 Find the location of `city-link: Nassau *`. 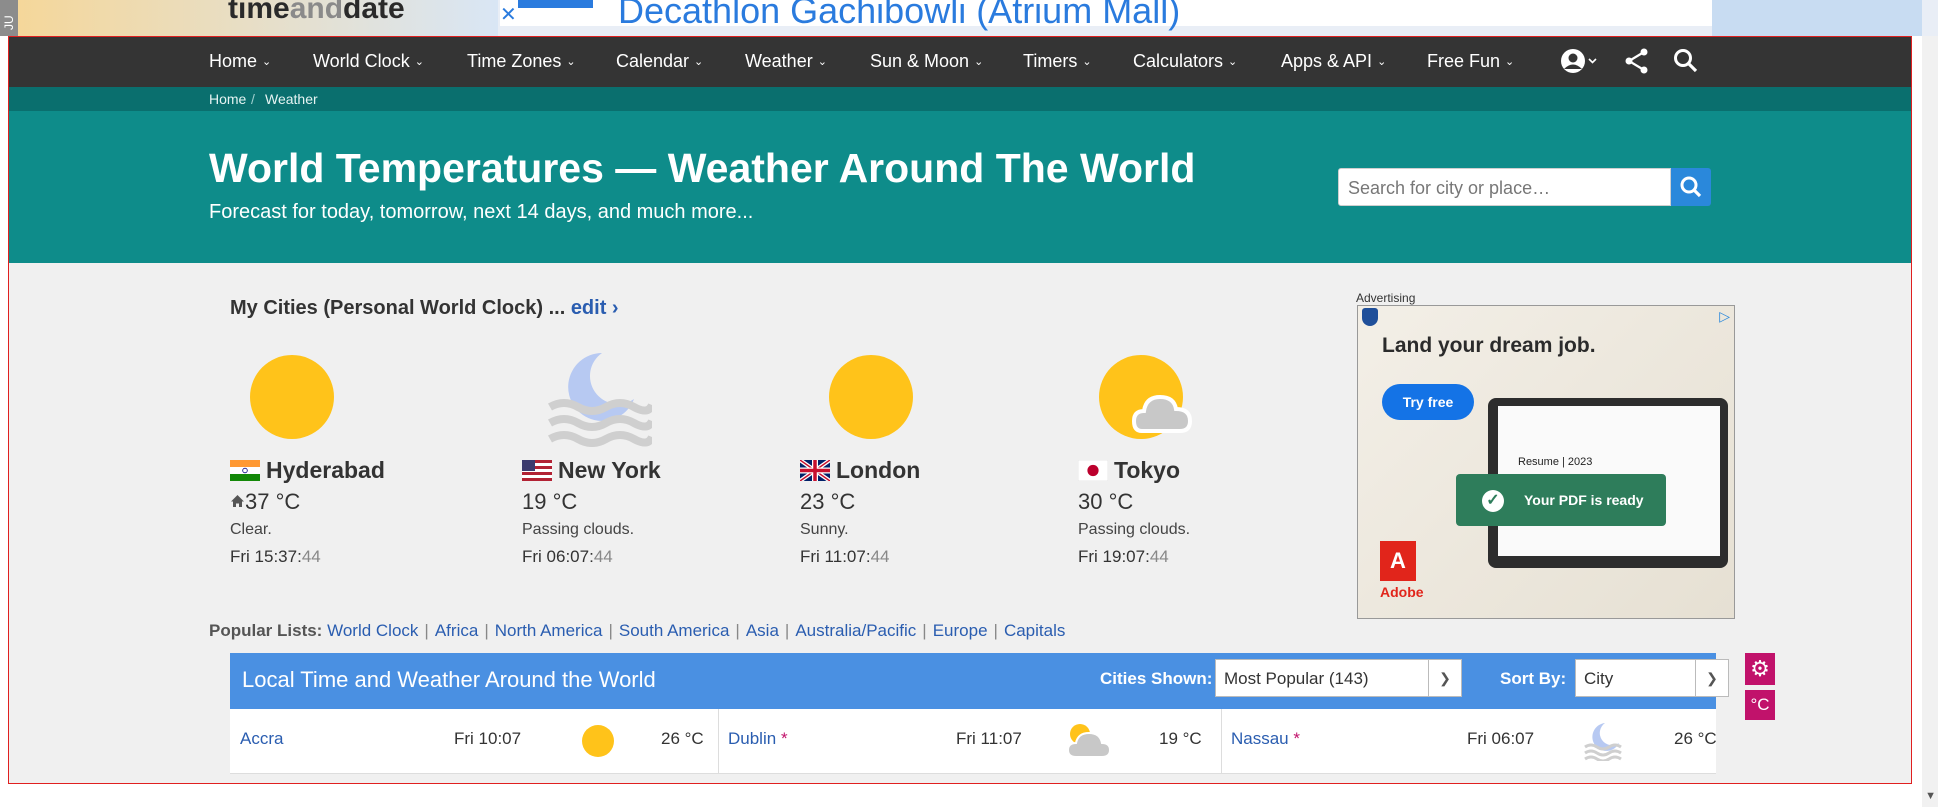

city-link: Nassau * is located at coordinates (1265, 739).